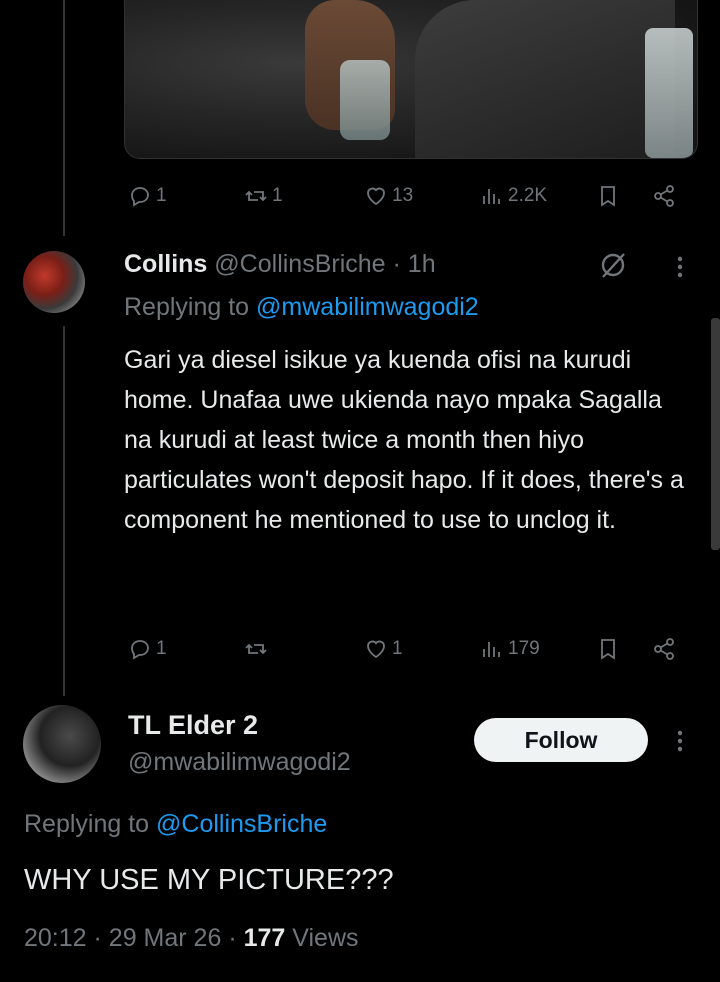 The image size is (720, 982). I want to click on like-button: 13, so click(388, 196).